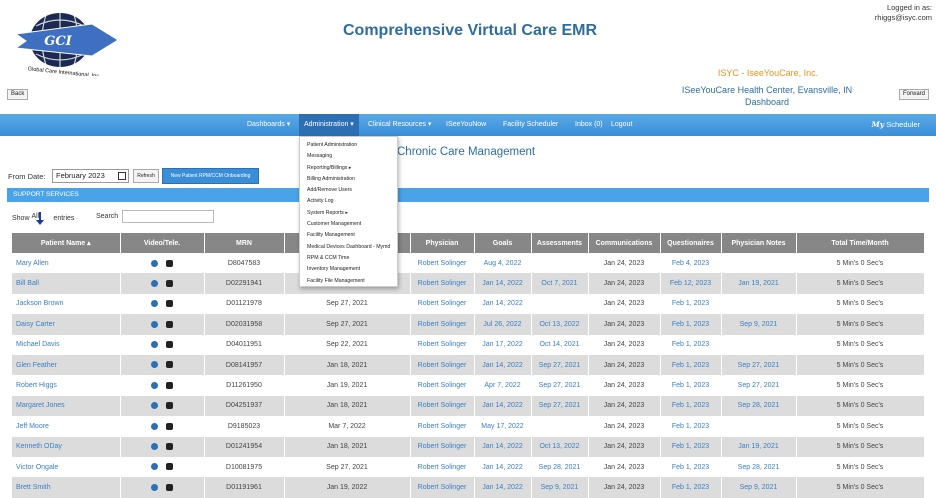 The image size is (936, 498). What do you see at coordinates (66, 243) in the screenshot?
I see `col-patient-name: Patient Name ▴` at bounding box center [66, 243].